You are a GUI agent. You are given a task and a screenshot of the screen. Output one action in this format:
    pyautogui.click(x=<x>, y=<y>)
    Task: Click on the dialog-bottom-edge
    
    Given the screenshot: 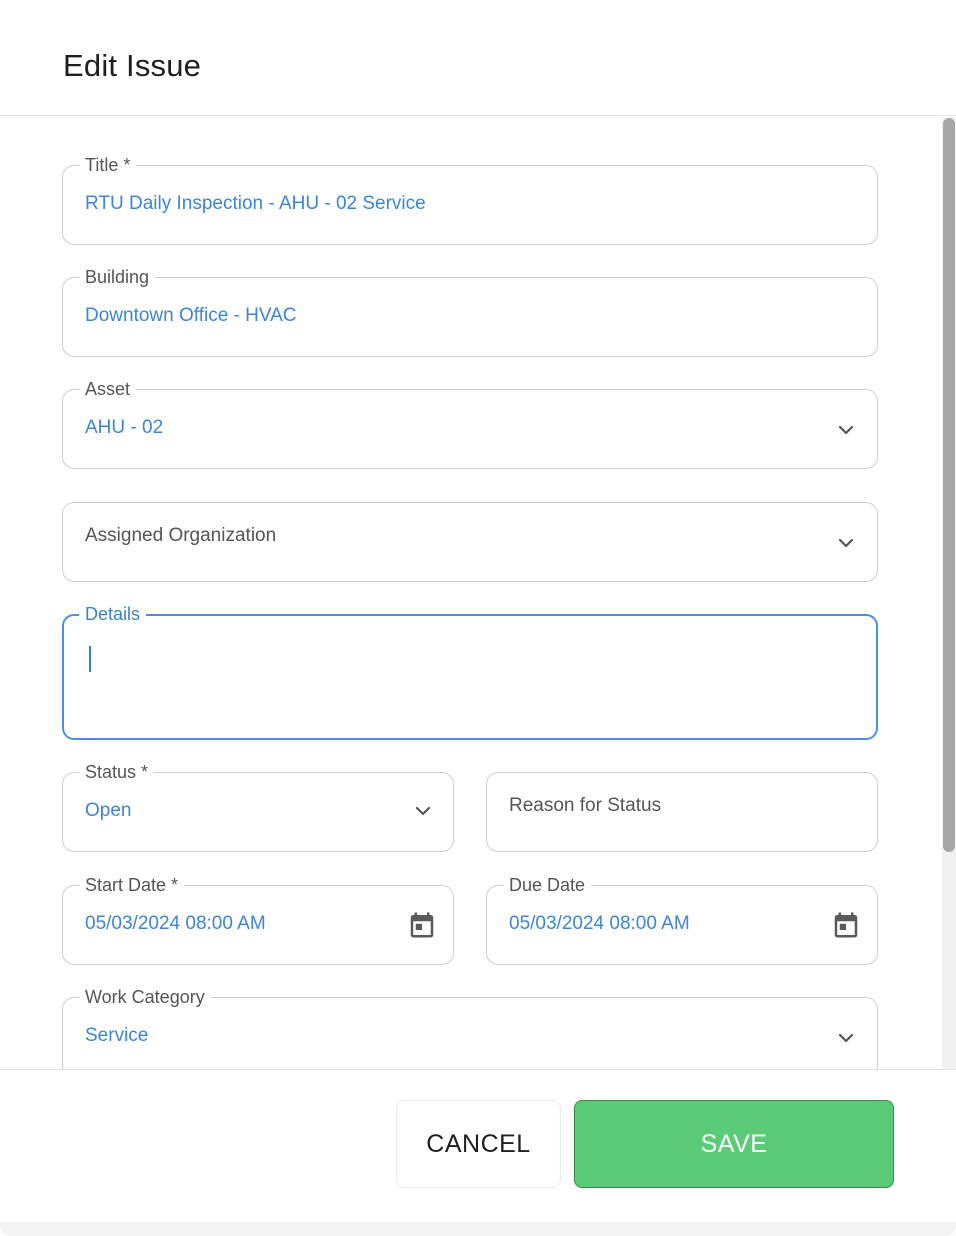 What is the action you would take?
    pyautogui.click(x=478, y=1229)
    